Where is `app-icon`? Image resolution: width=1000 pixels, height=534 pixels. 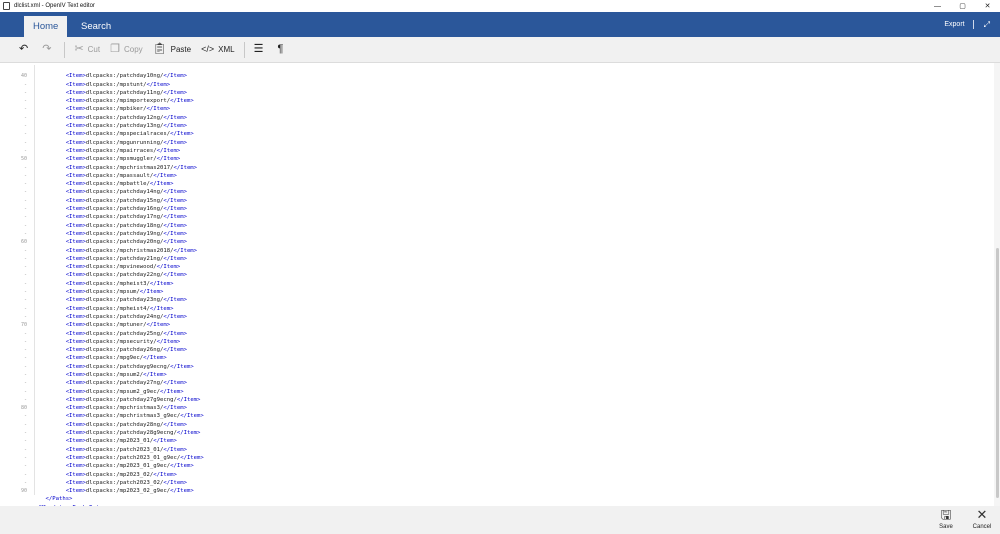 app-icon is located at coordinates (6, 6).